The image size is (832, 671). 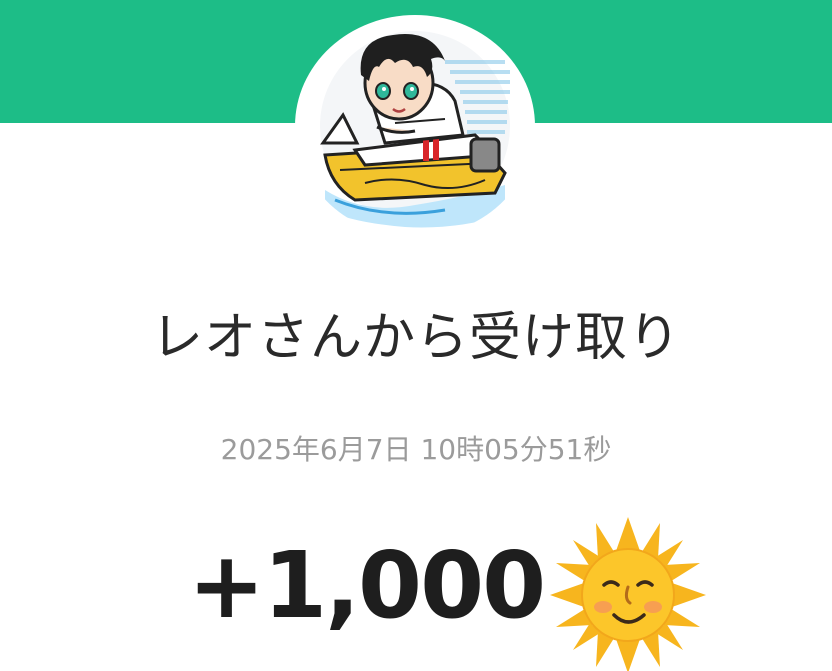 I want to click on transfer-title: レオさんから受け取り, so click(x=415, y=338).